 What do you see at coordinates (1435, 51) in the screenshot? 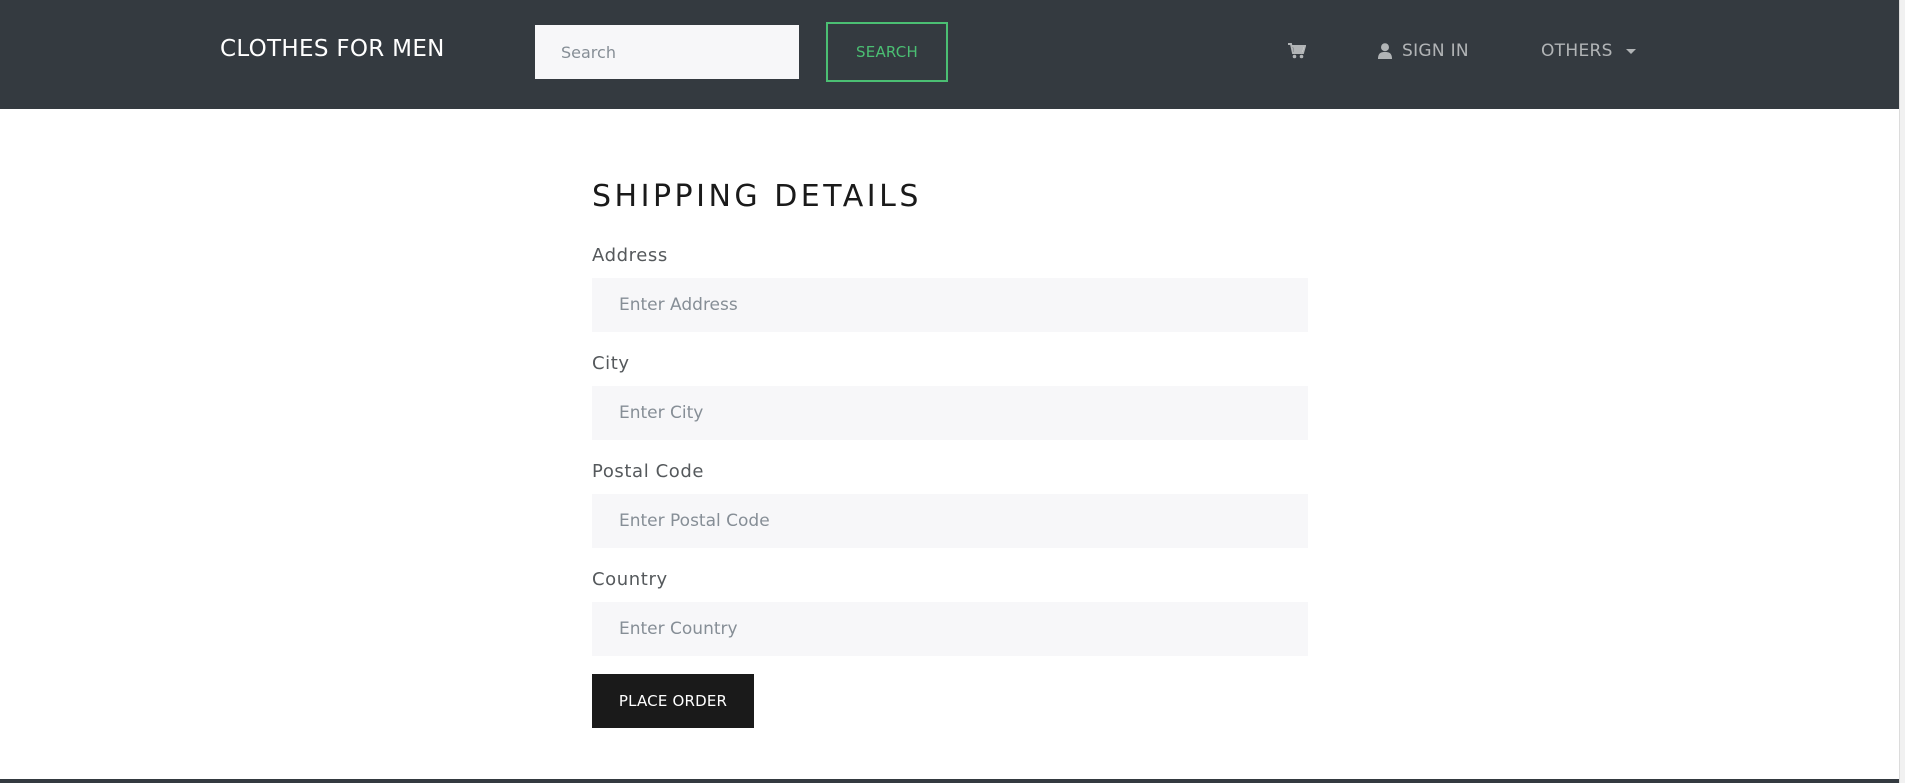
I see `sign-in-label: SIGN IN` at bounding box center [1435, 51].